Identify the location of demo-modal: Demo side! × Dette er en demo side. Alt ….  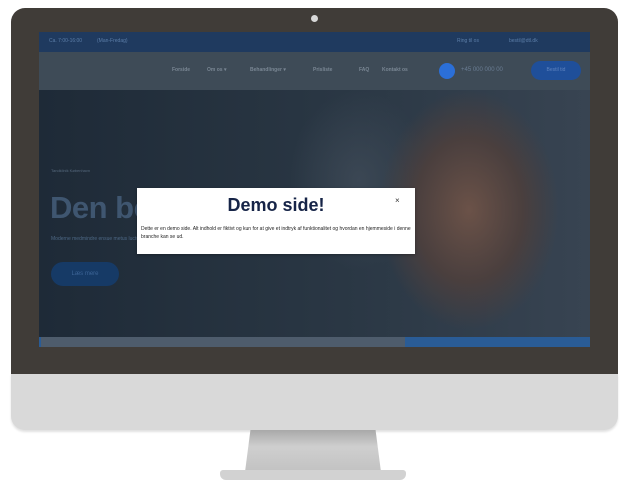
(276, 221).